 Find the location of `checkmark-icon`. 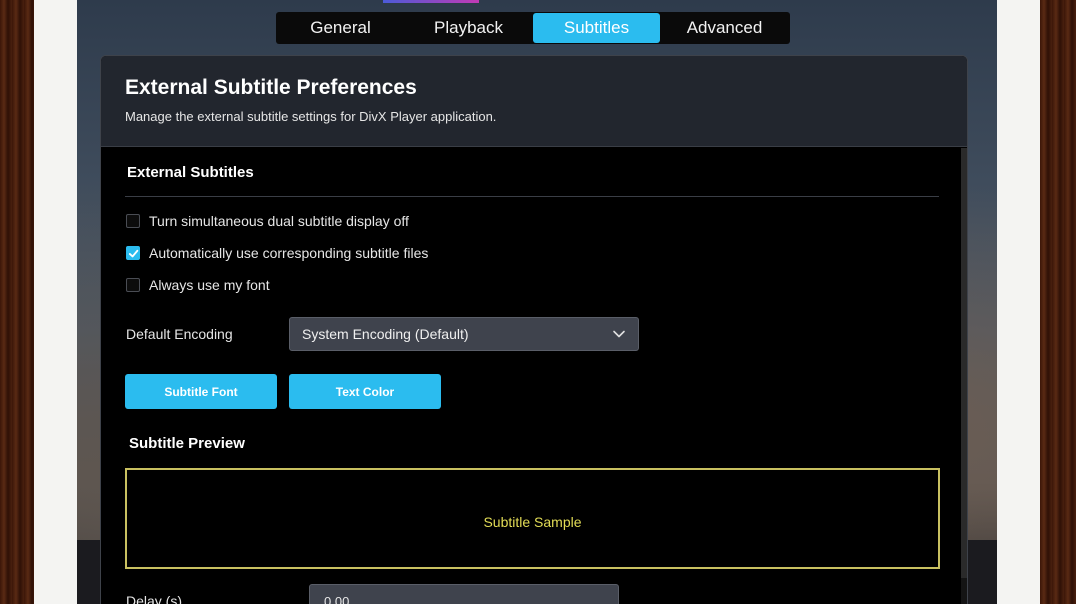

checkmark-icon is located at coordinates (133, 253).